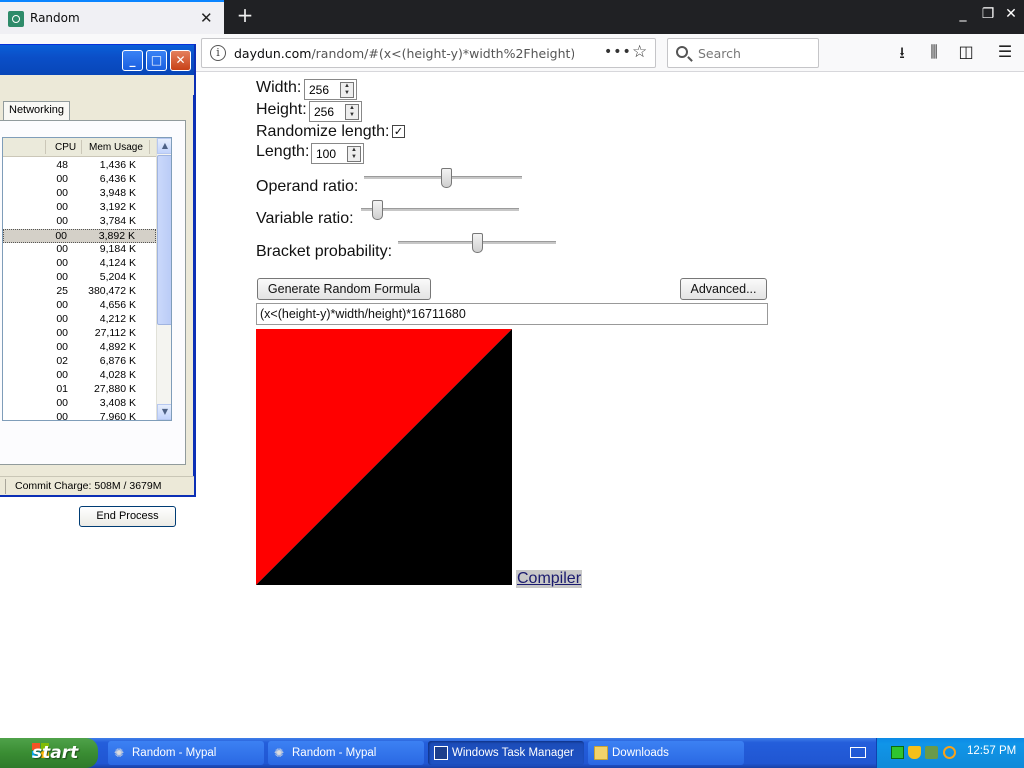  What do you see at coordinates (62, 361) in the screenshot?
I see `cpu-cell: 02` at bounding box center [62, 361].